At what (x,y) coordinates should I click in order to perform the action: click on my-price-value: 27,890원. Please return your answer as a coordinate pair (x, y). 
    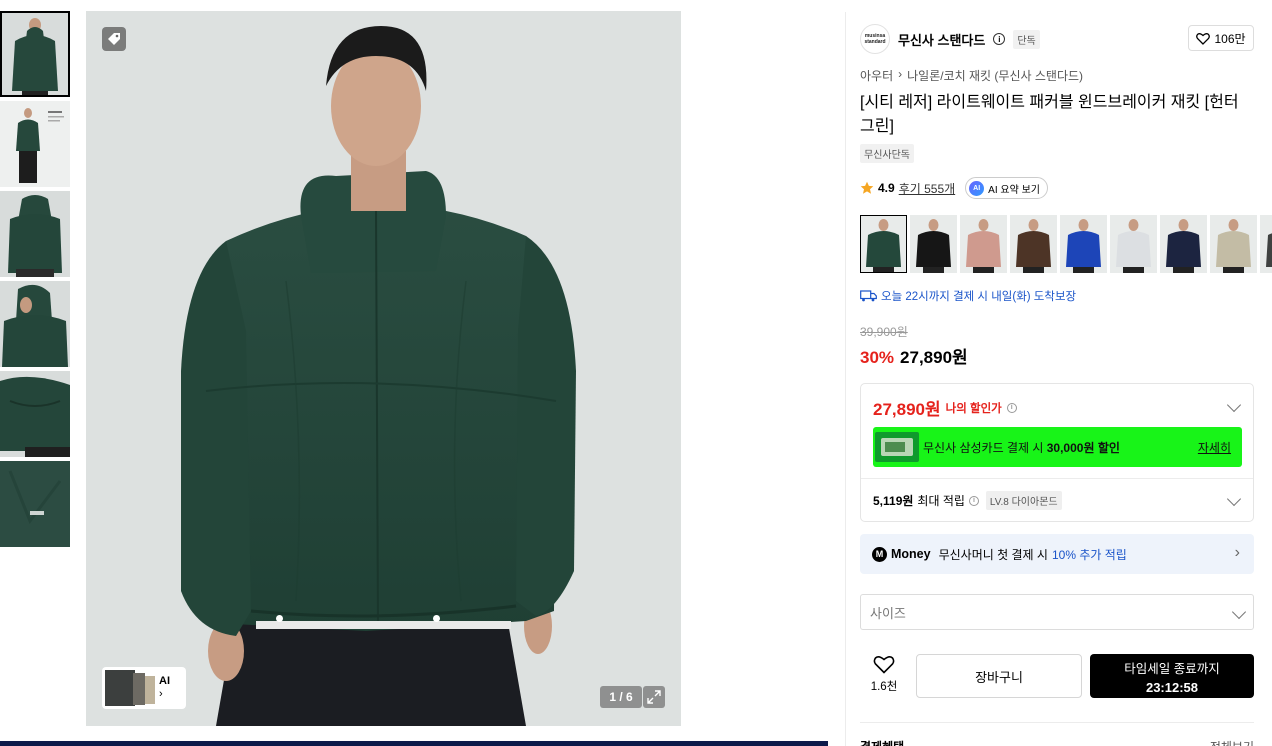
    Looking at the image, I should click on (907, 409).